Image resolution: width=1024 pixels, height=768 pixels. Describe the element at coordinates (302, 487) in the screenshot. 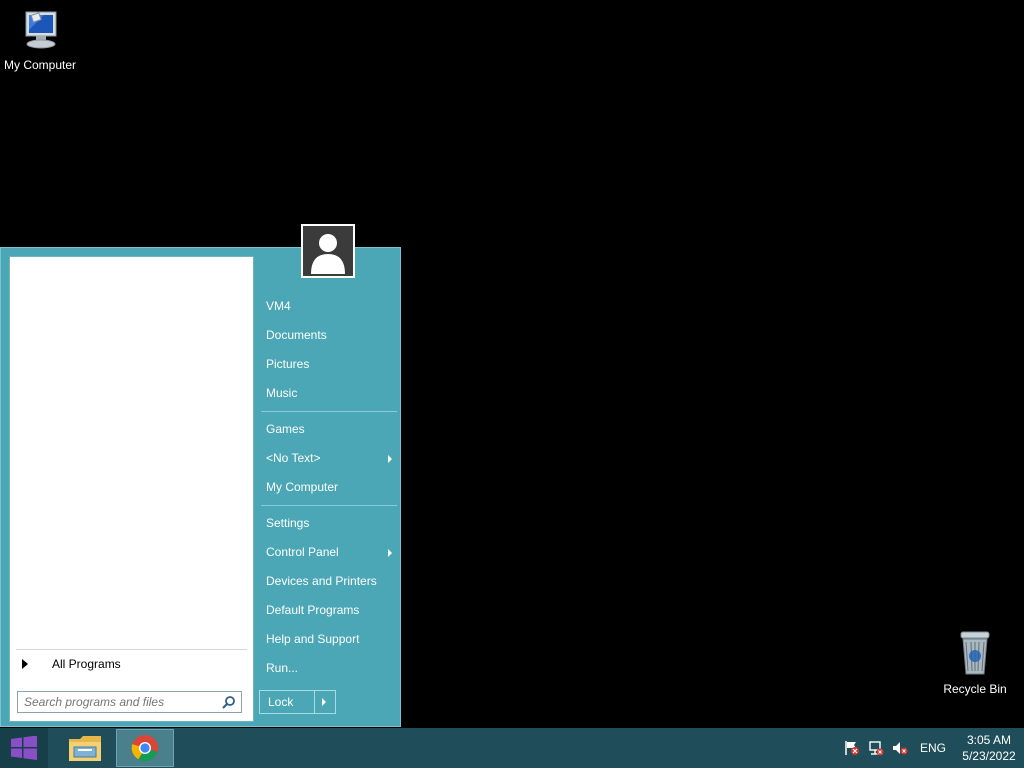

I see `menu-item-label: My Computer` at that location.